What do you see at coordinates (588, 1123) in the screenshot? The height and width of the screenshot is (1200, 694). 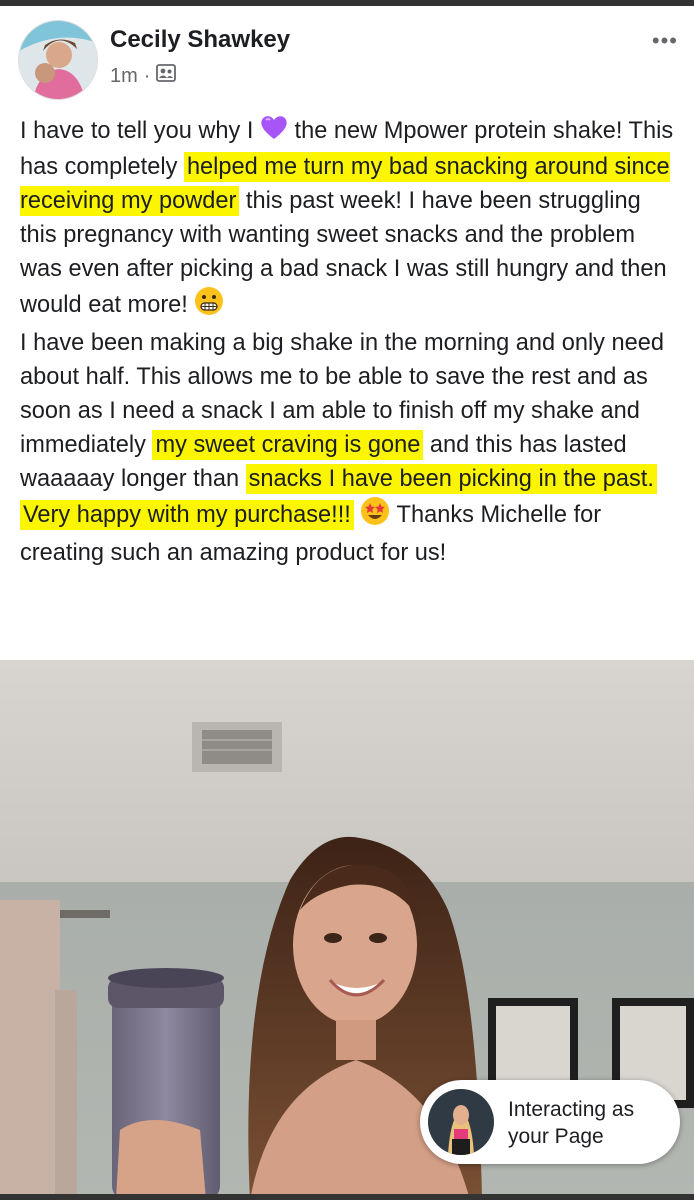 I see `badge-text: Interacting as your Page` at bounding box center [588, 1123].